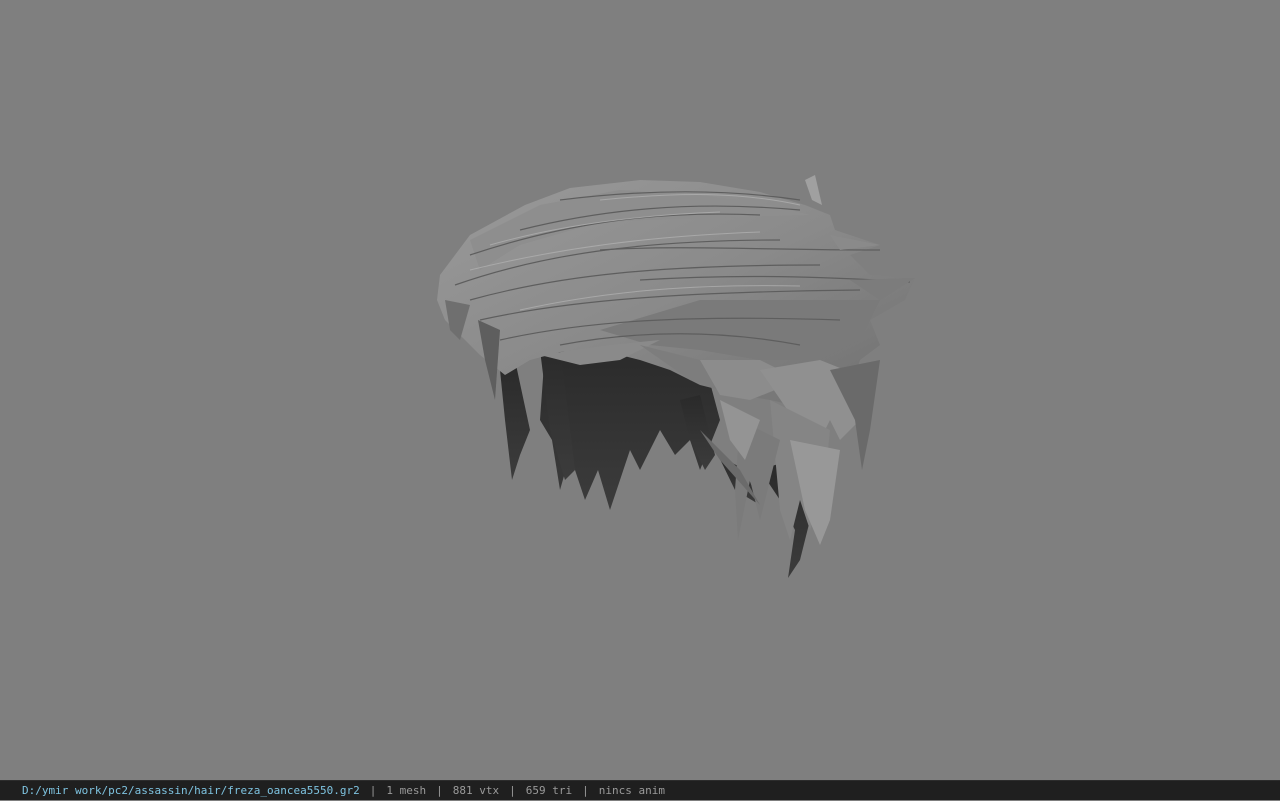 The width and height of the screenshot is (1280, 801). Describe the element at coordinates (631, 790) in the screenshot. I see `animation-status: nincs anim` at that location.